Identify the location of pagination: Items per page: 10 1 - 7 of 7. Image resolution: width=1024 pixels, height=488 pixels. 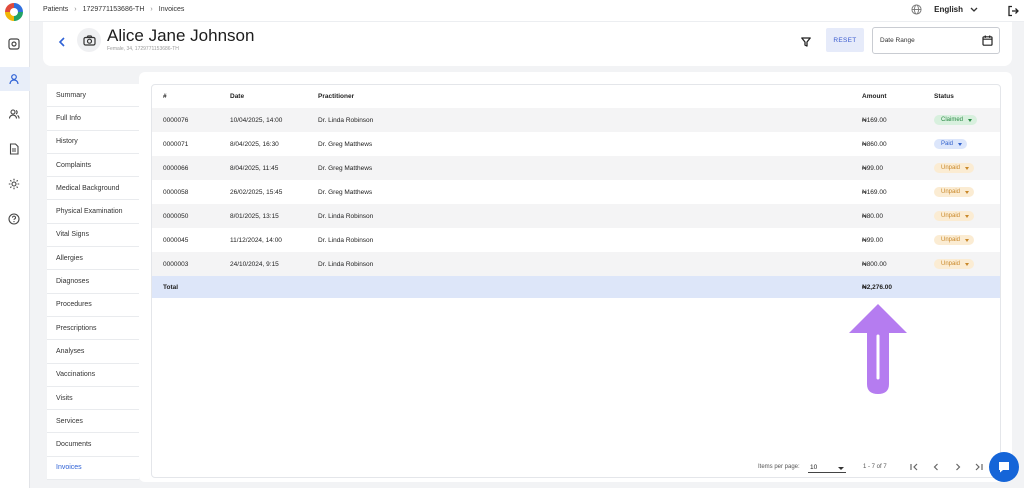
(576, 467).